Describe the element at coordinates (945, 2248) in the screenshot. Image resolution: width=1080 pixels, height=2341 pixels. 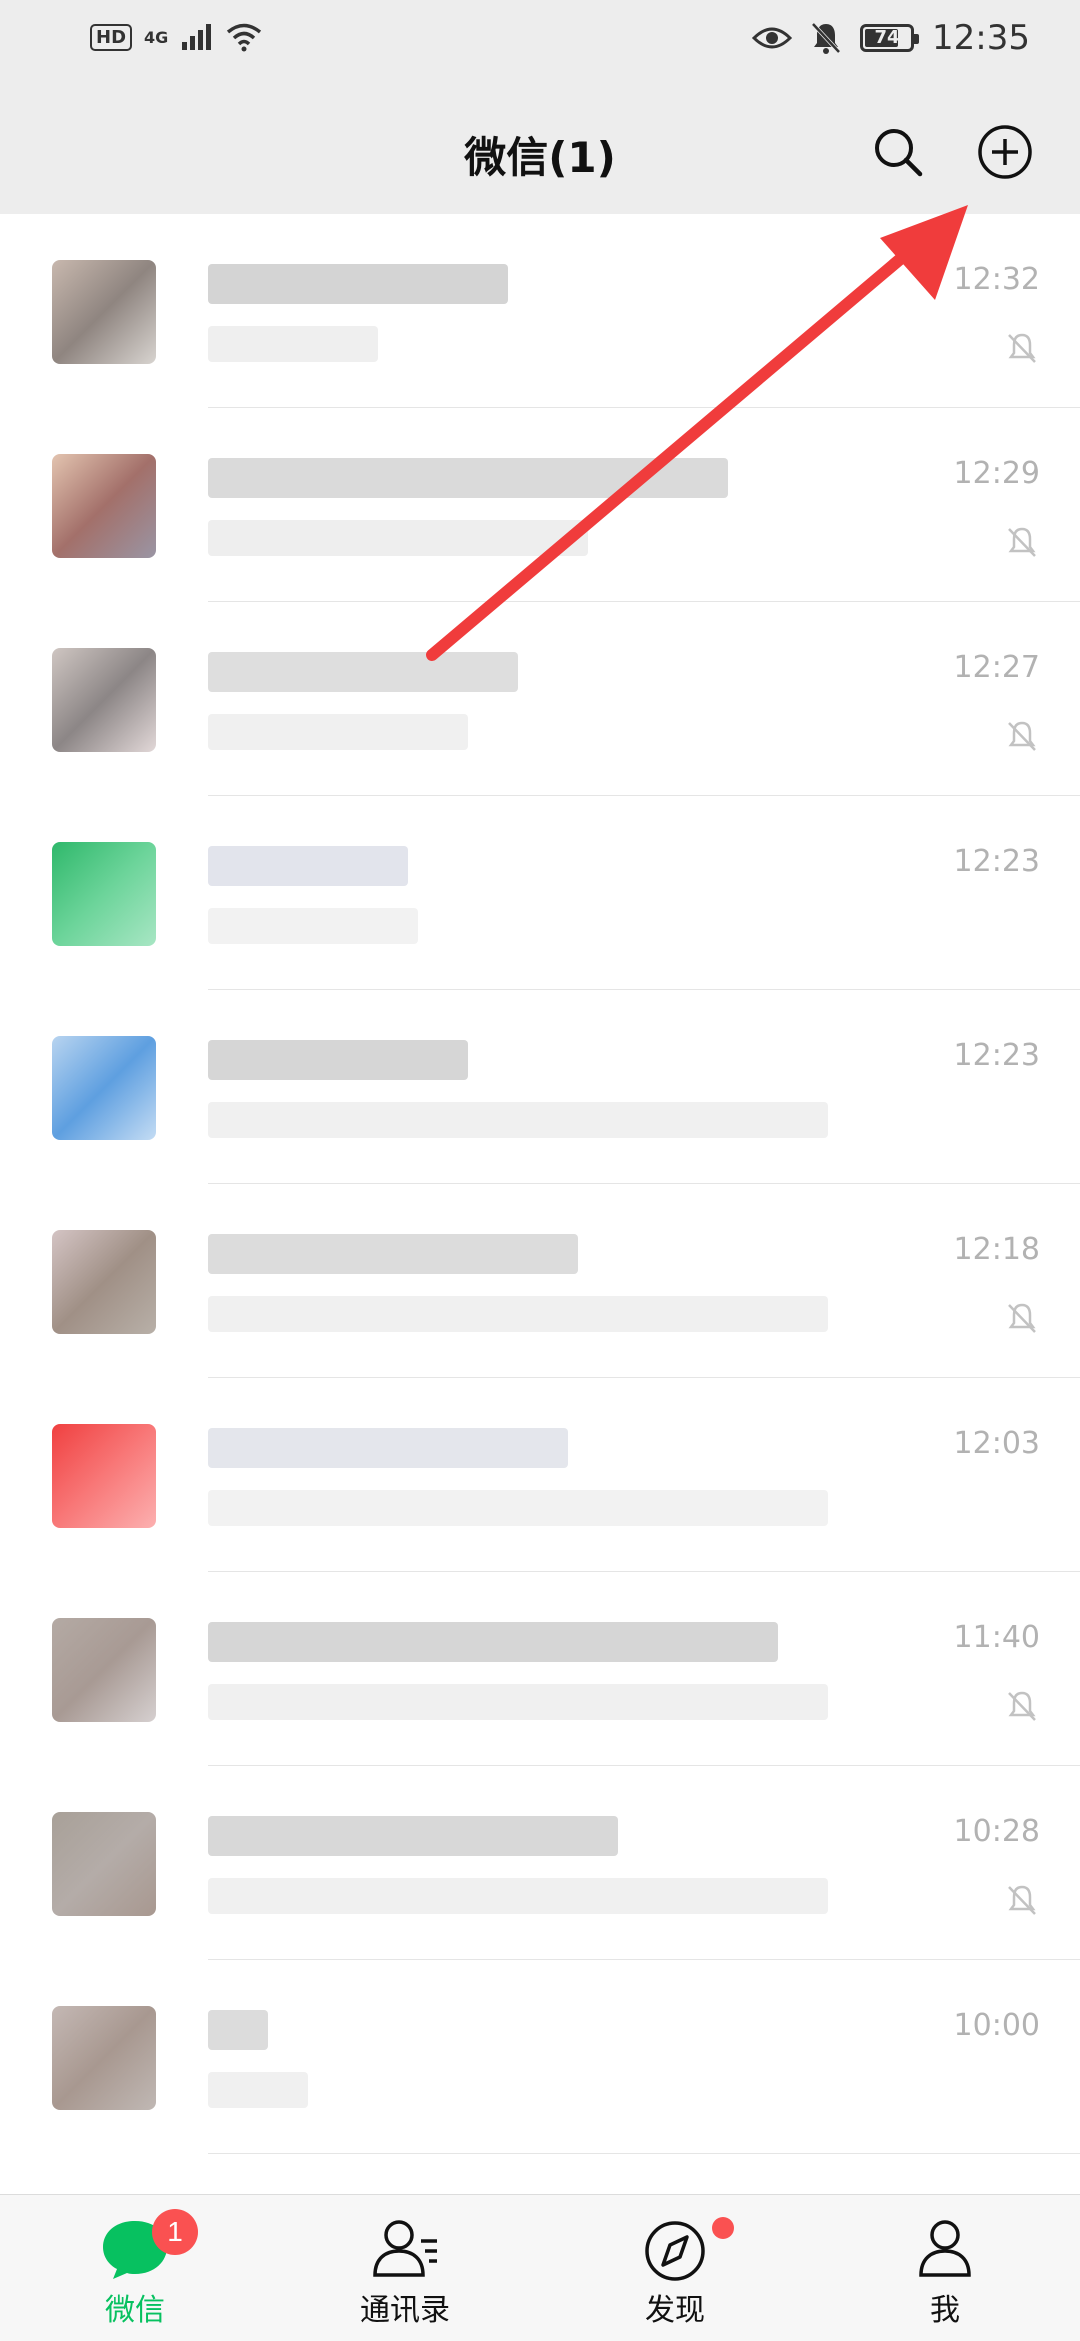
I see `person-icon` at that location.